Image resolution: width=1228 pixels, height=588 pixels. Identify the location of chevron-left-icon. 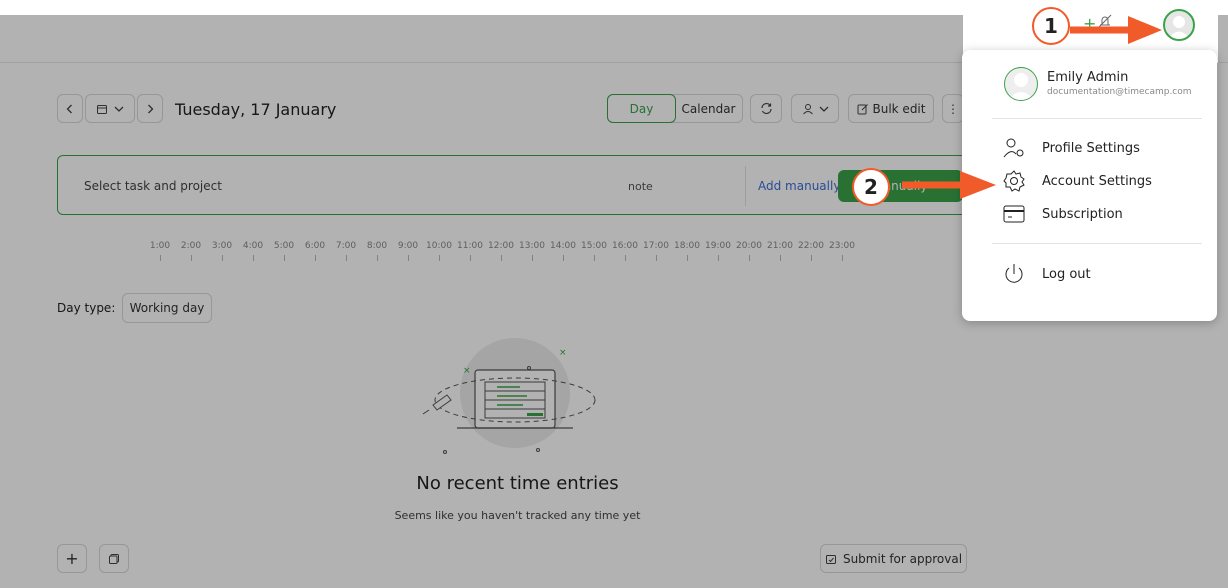
(69, 108).